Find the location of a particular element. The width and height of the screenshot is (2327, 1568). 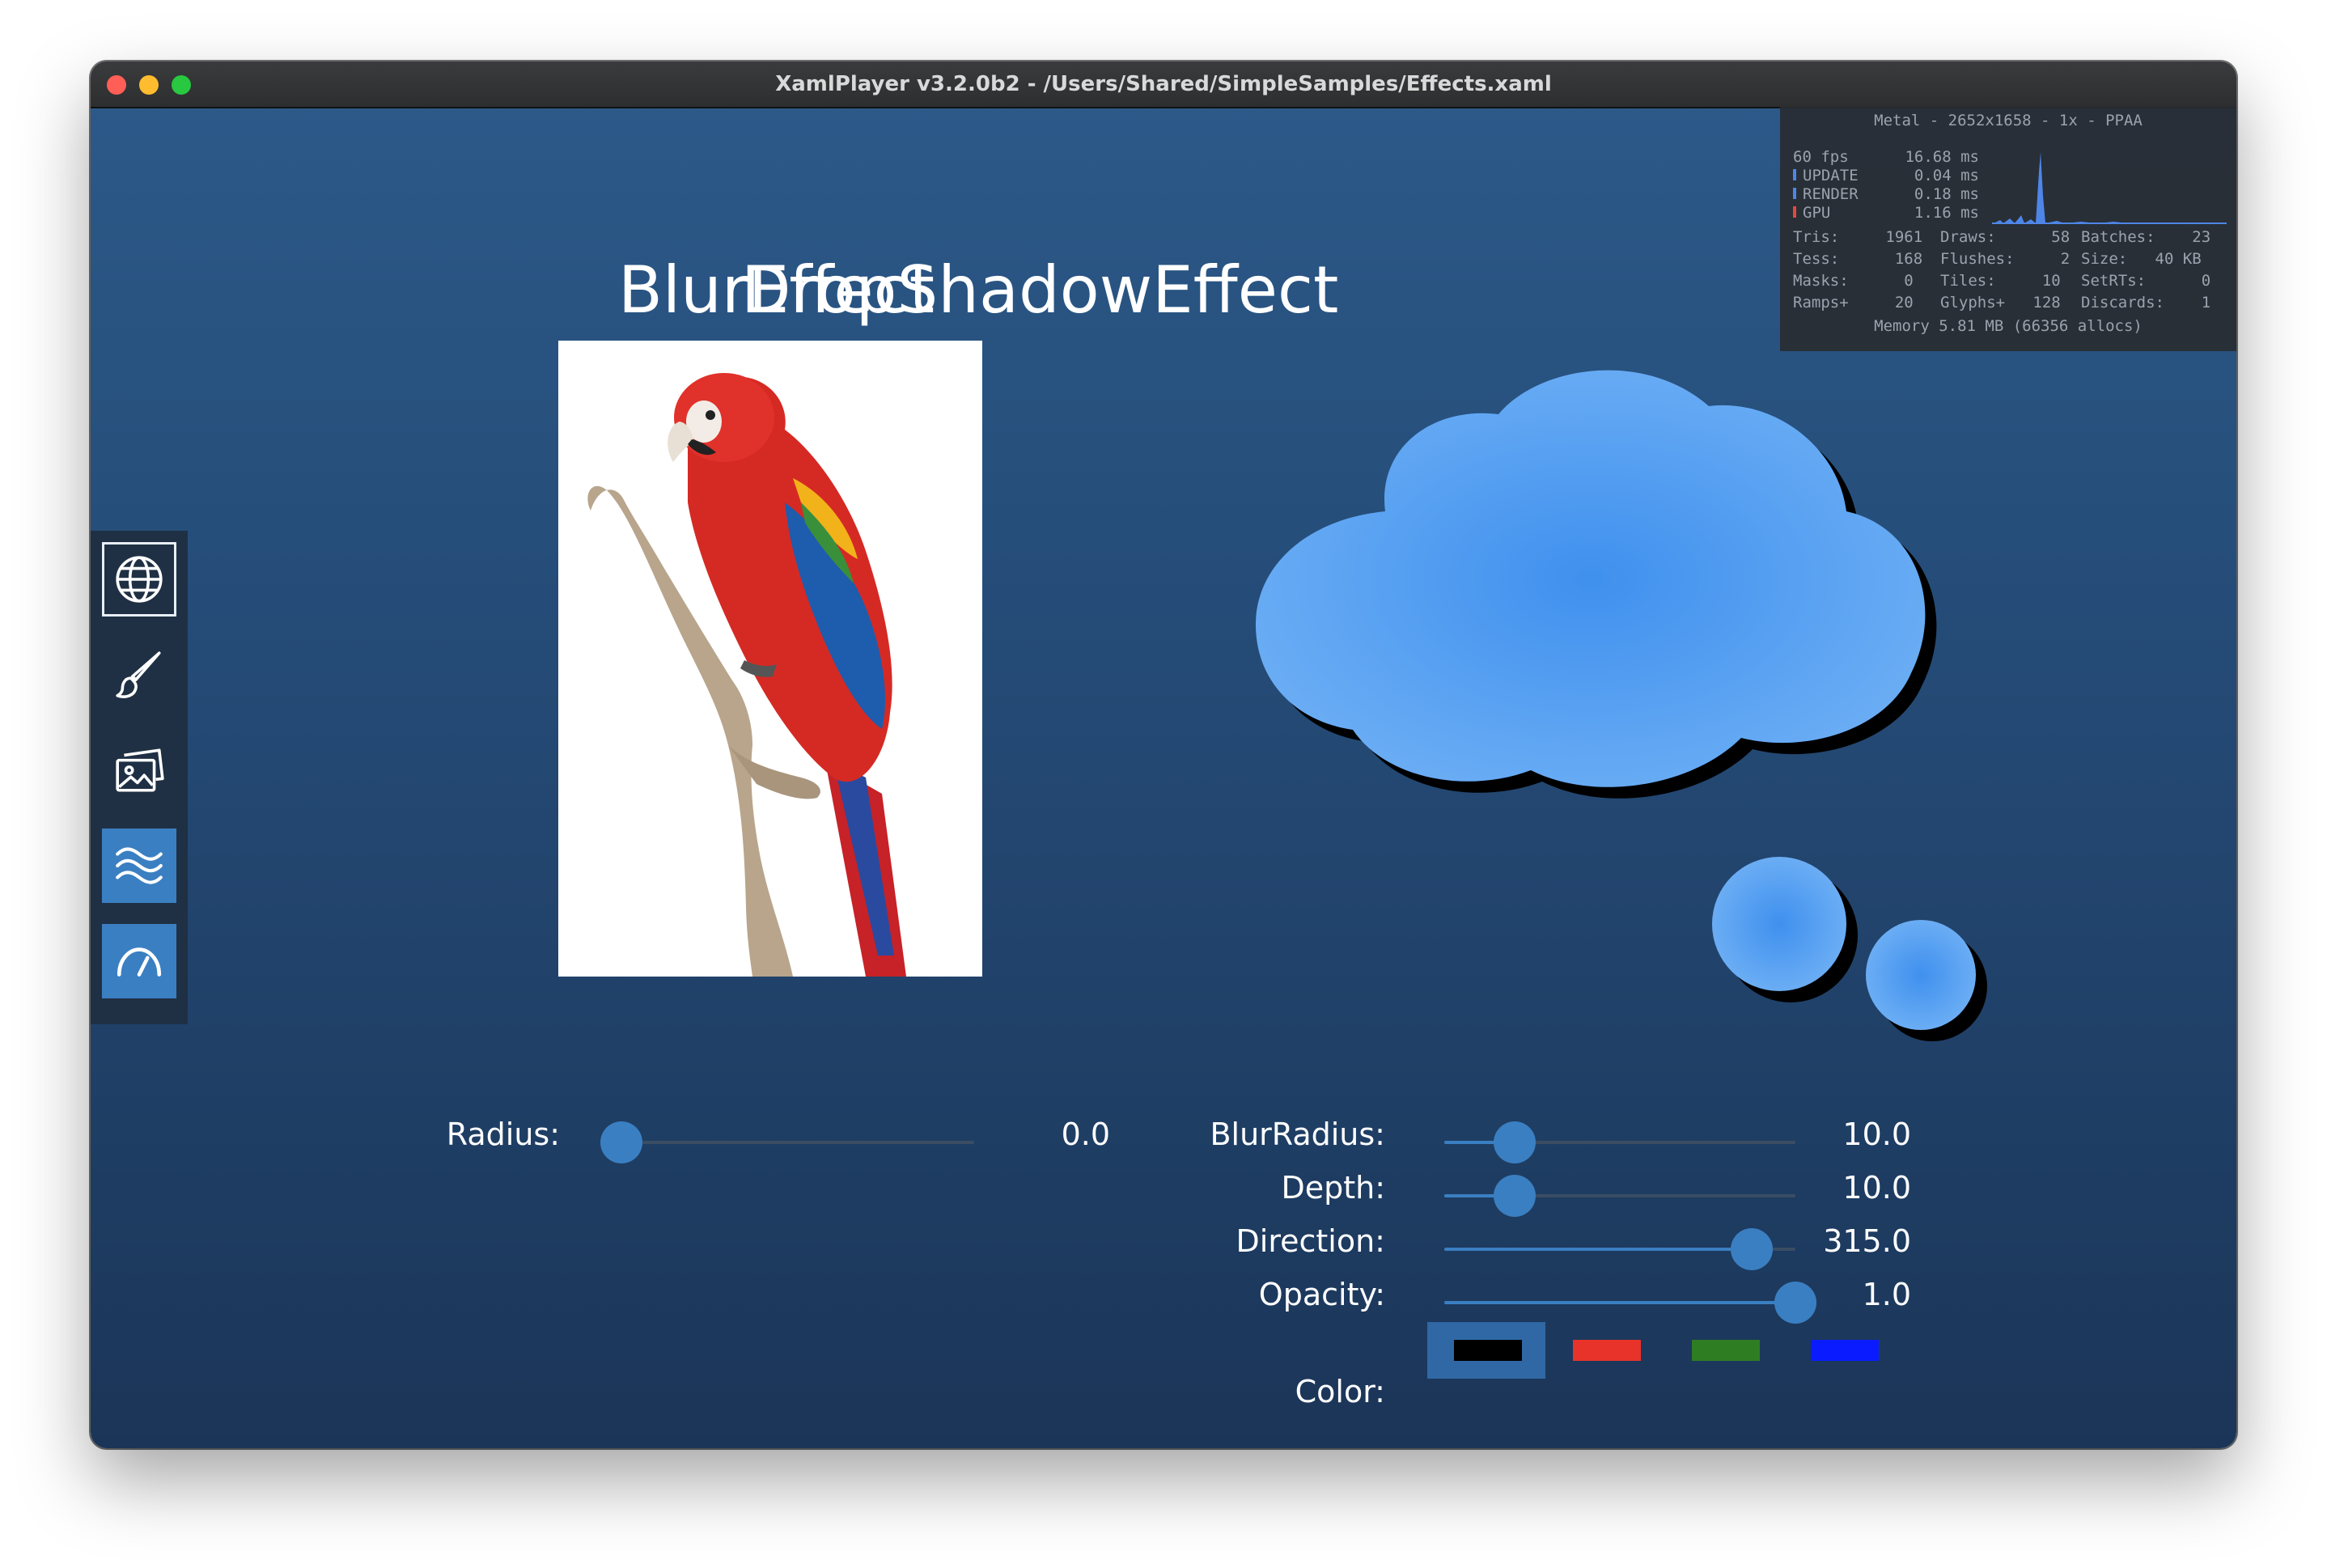

stats-memory: Memory 5.81 MB (66356 allocs) is located at coordinates (2008, 326).